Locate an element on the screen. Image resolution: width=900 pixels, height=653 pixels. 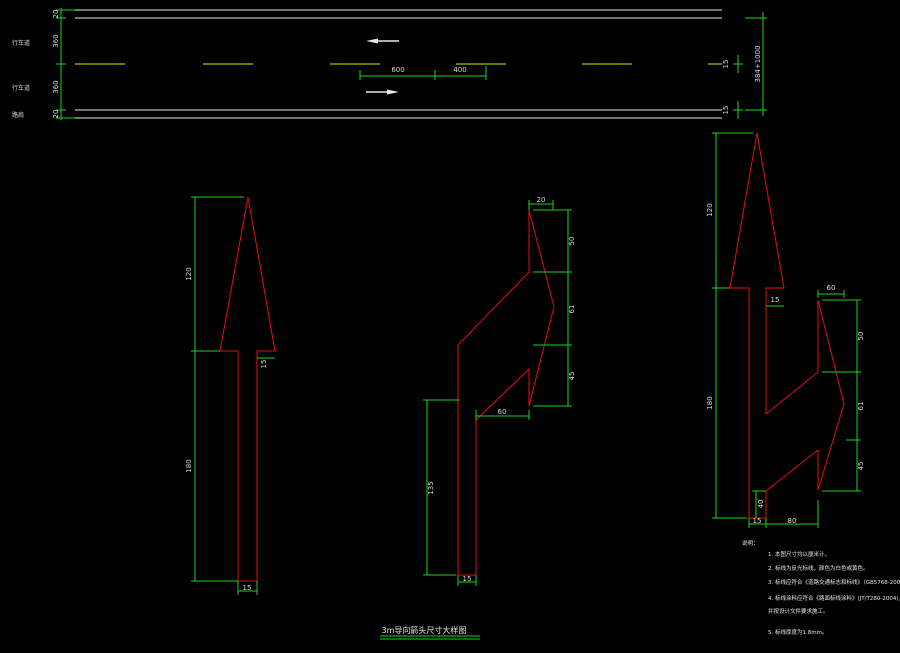
notes-heading: 说明： is located at coordinates (750, 543).